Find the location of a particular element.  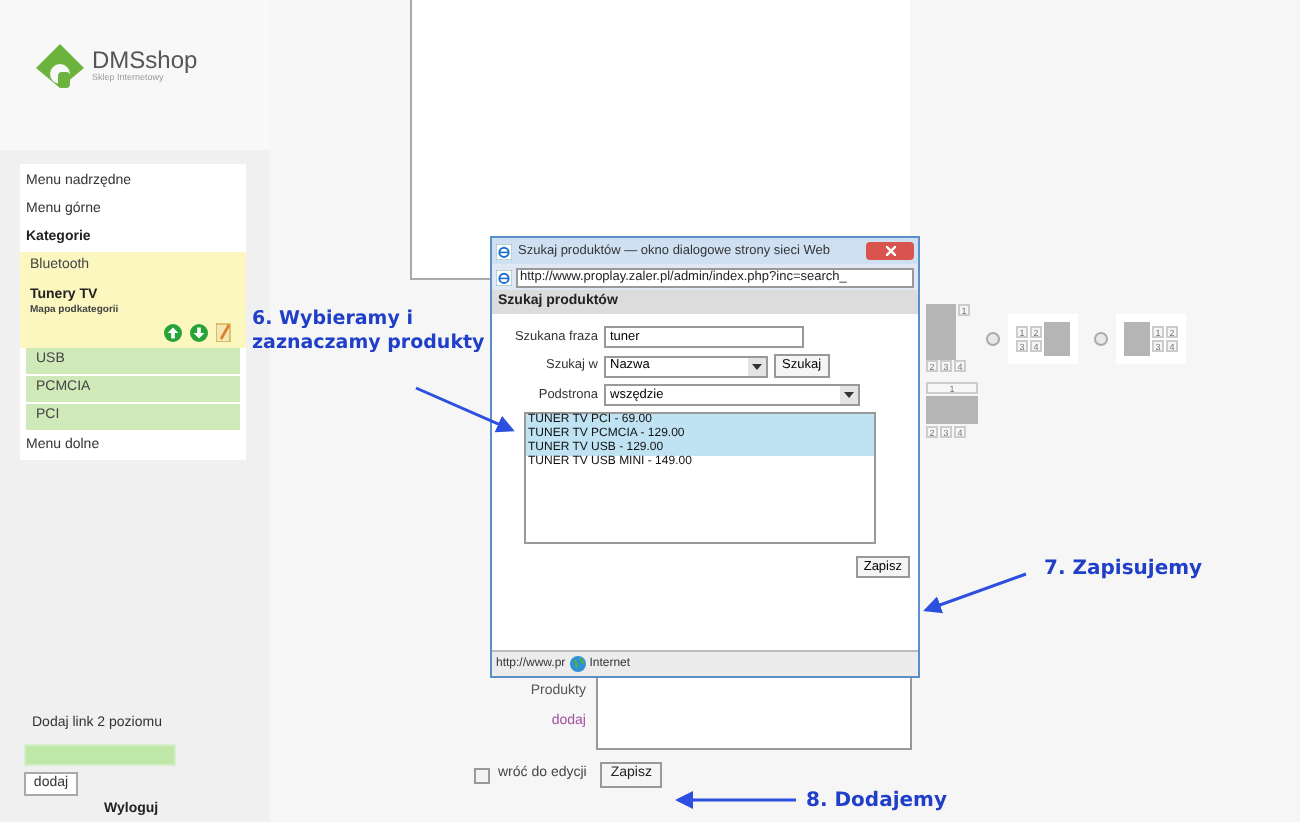

edit-icon is located at coordinates (224, 332).